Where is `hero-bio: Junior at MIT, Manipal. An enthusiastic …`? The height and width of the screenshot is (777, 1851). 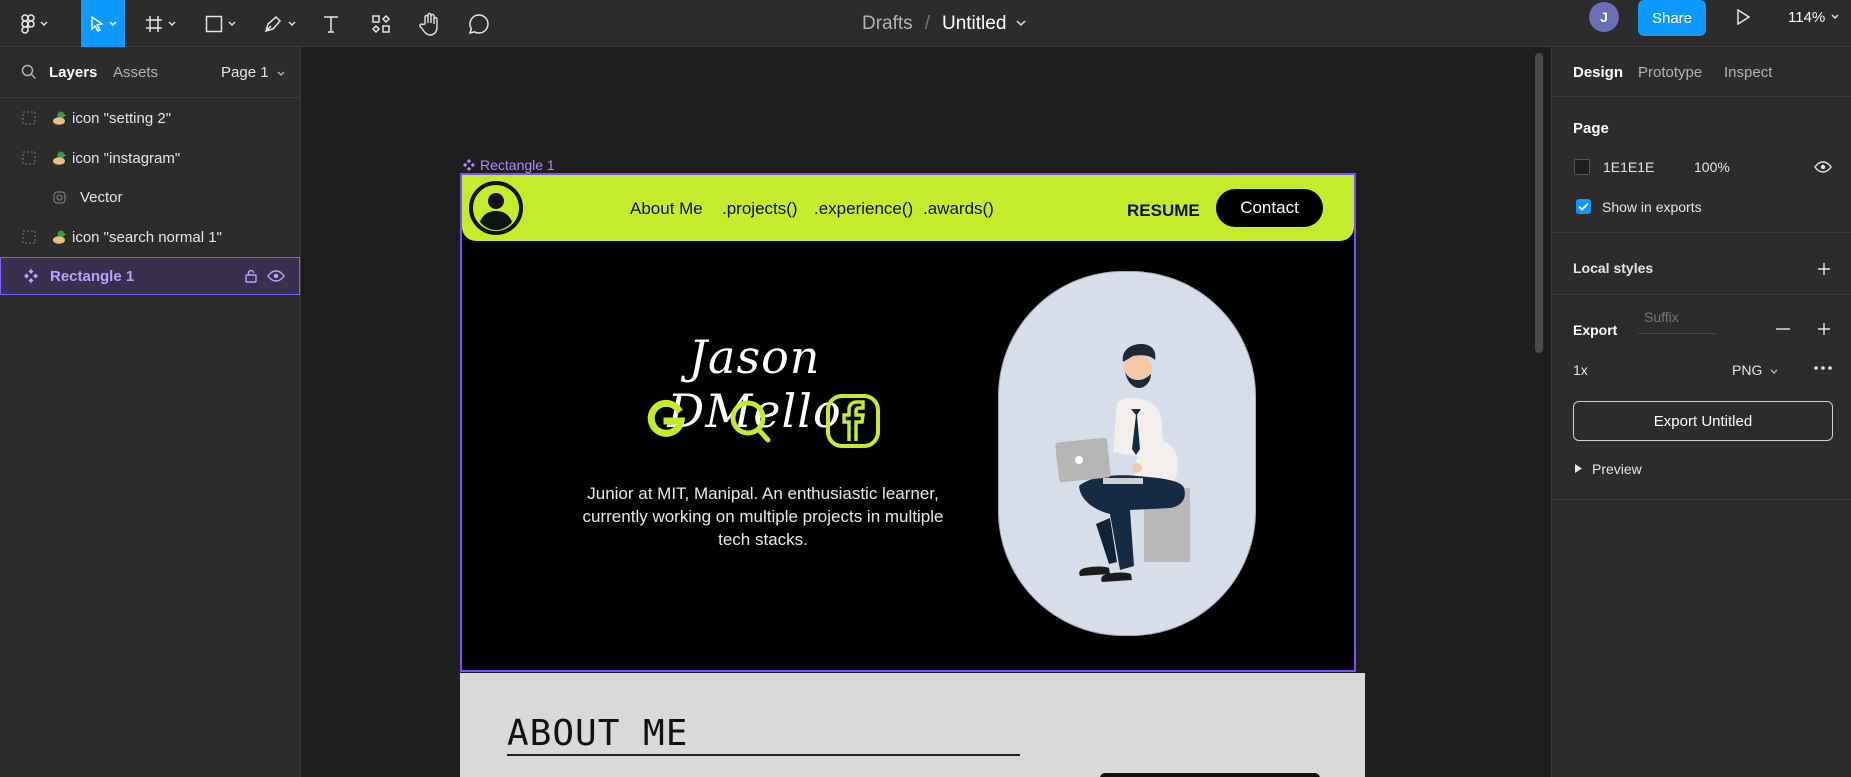
hero-bio: Junior at MIT, Manipal. An enthusiastic … is located at coordinates (763, 516).